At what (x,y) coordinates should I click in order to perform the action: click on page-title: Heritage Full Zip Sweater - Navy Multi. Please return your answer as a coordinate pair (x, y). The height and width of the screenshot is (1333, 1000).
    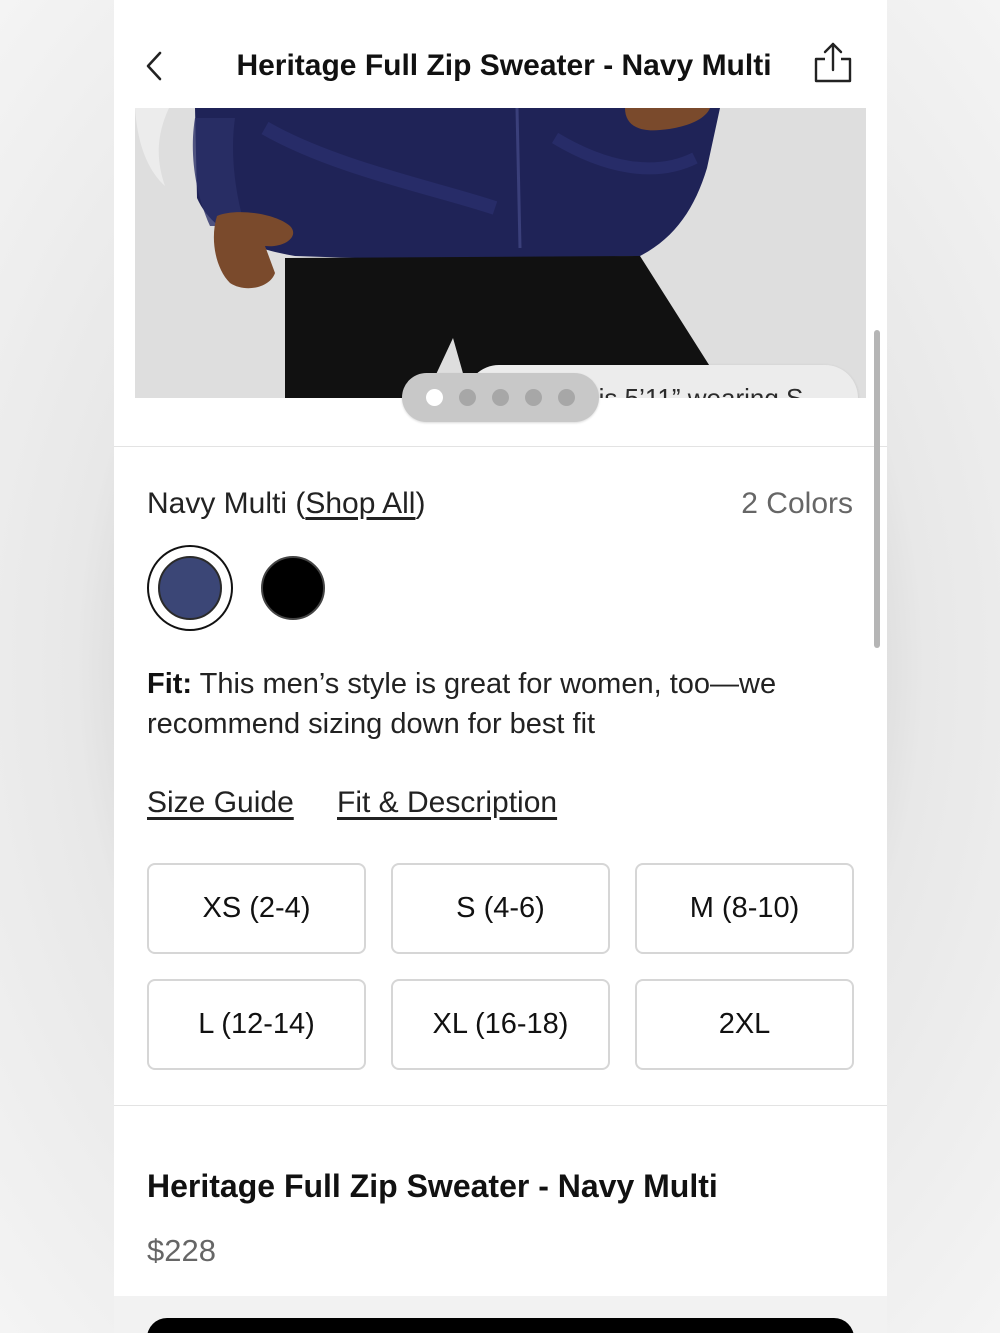
    Looking at the image, I should click on (504, 65).